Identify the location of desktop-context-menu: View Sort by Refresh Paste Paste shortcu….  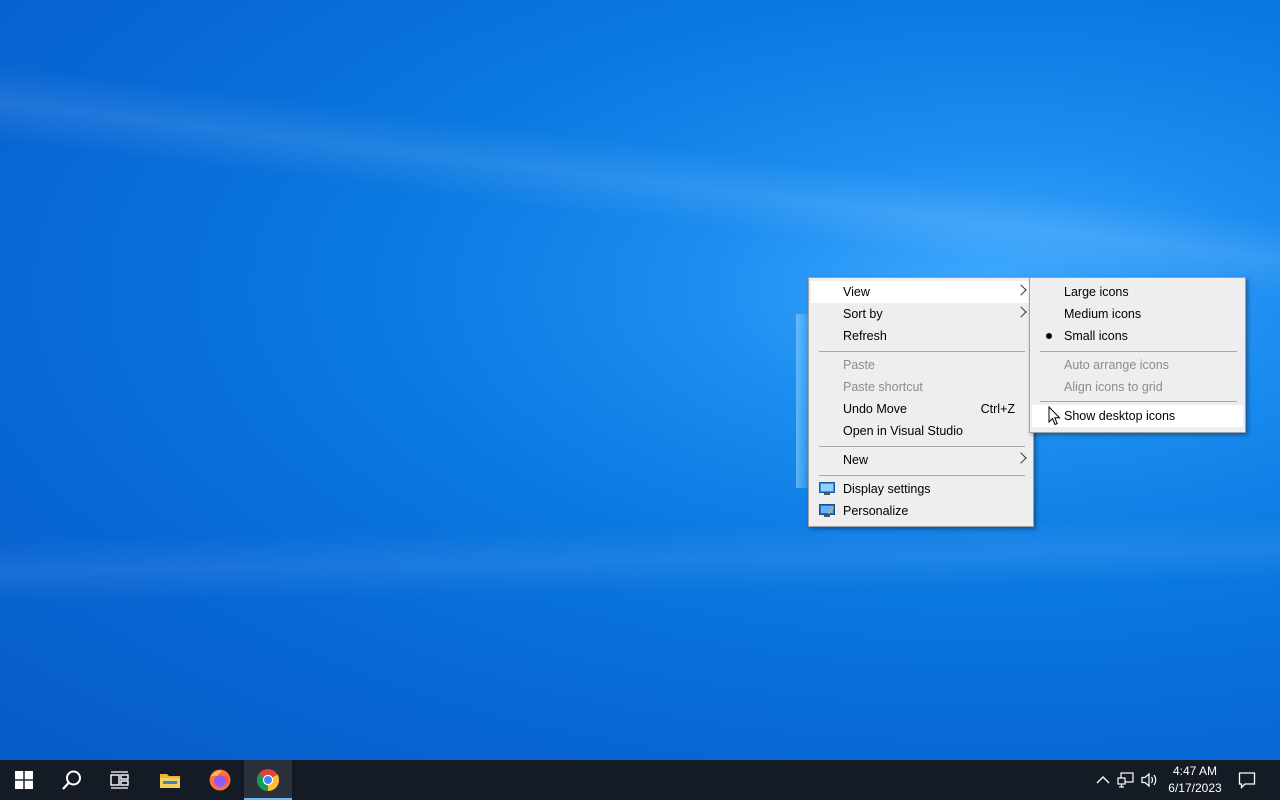
(921, 402).